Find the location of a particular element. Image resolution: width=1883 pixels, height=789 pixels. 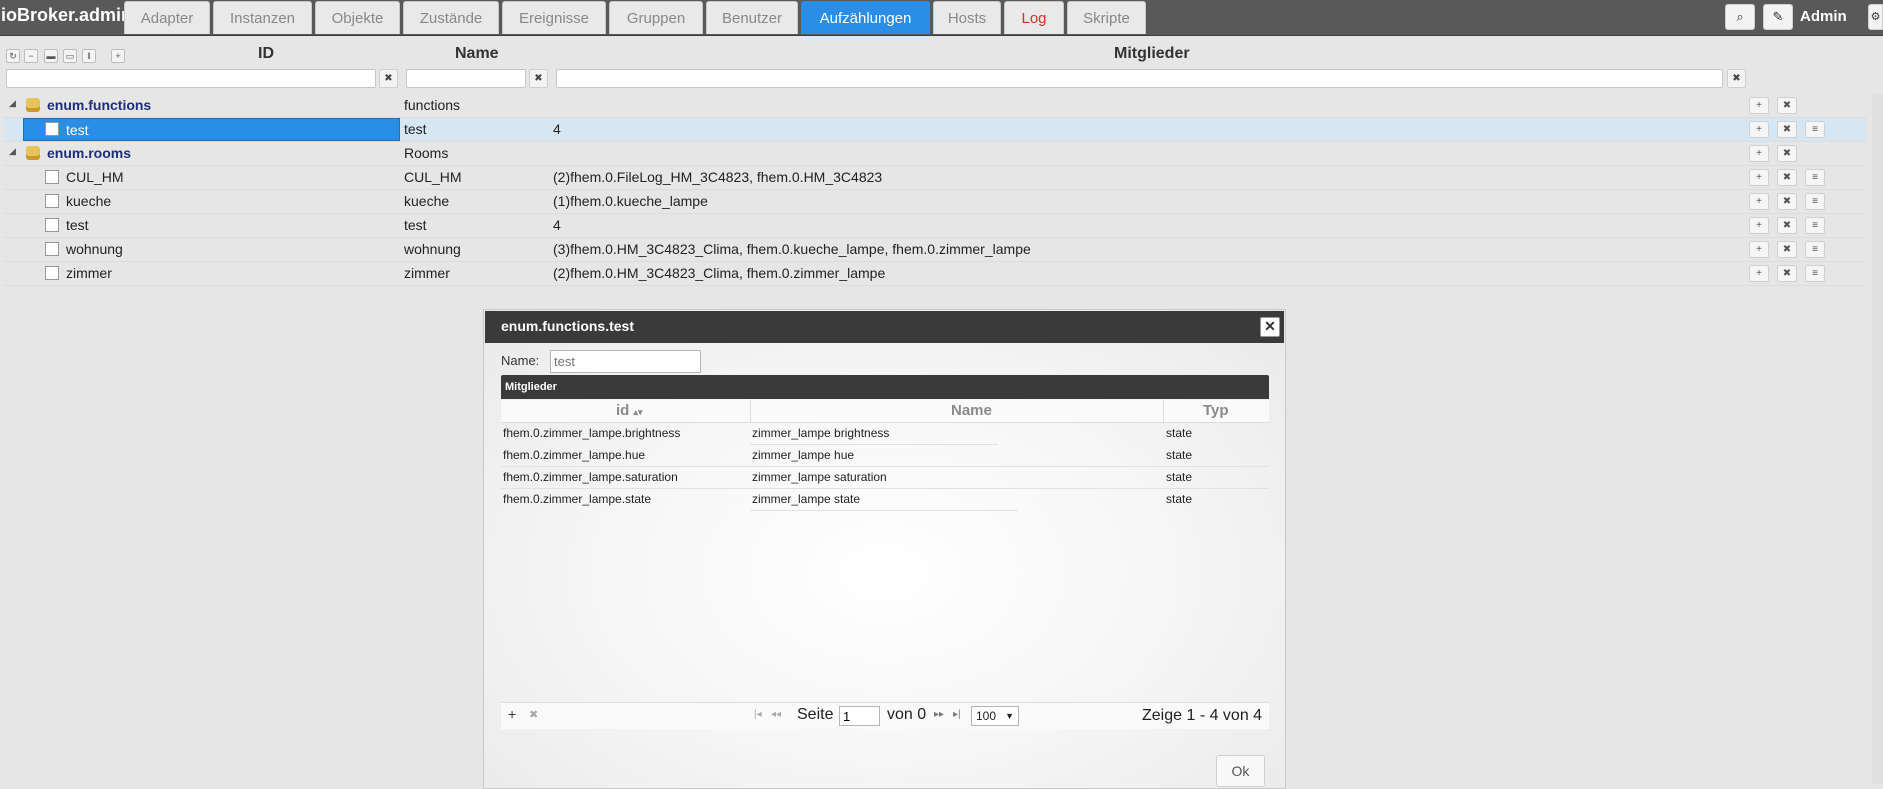

dialog-title: enum.functions.test is located at coordinates (568, 326).